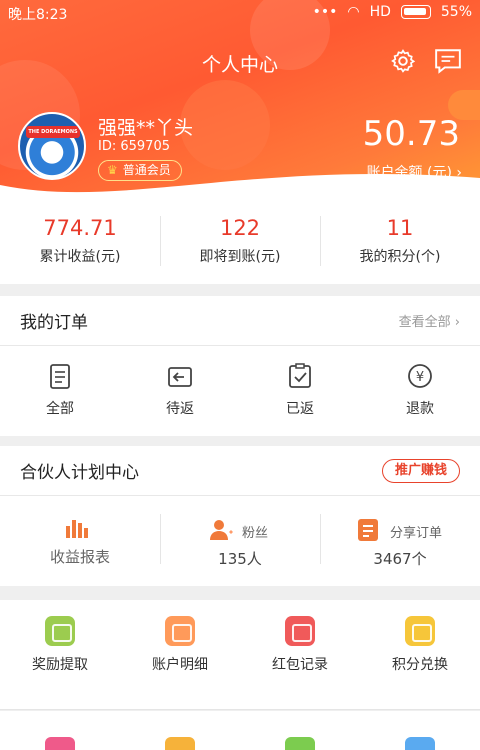 This screenshot has width=480, height=750. Describe the element at coordinates (300, 631) in the screenshot. I see `red-envelope-icon` at that location.